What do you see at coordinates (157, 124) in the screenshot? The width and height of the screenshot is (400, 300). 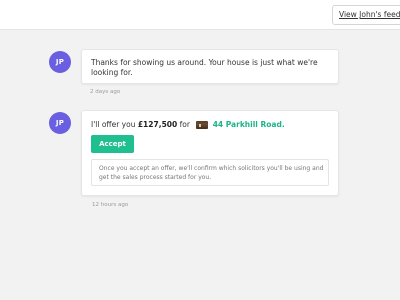 I see `offer-amount: £127,500` at bounding box center [157, 124].